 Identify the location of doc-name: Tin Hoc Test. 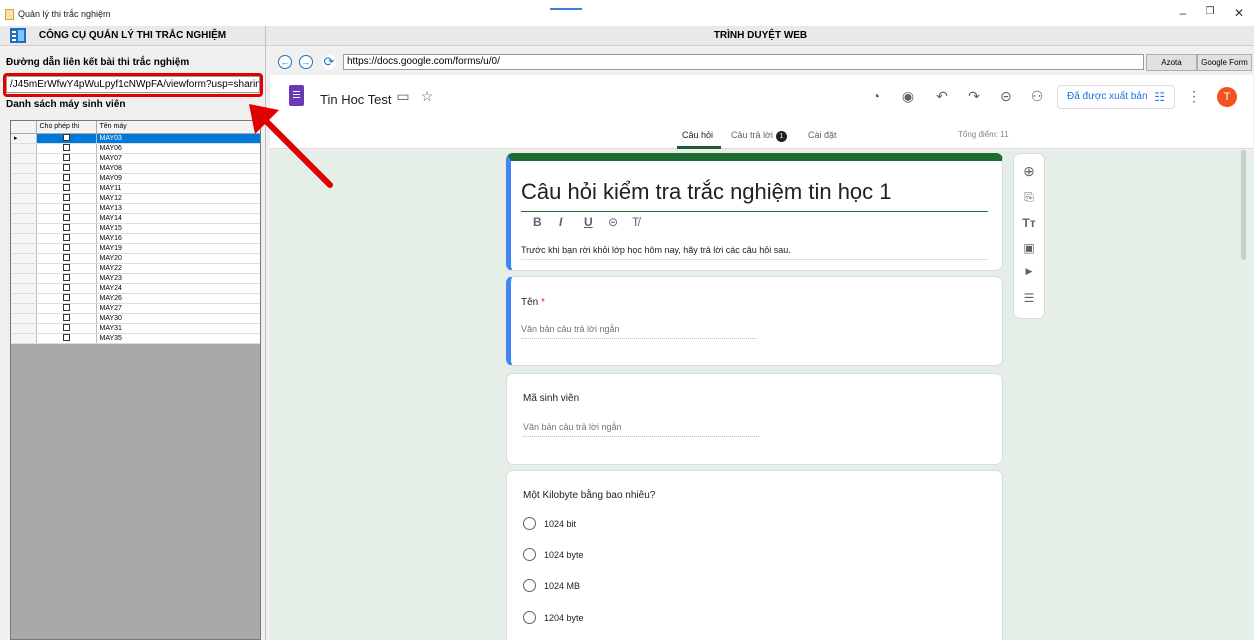
(356, 99).